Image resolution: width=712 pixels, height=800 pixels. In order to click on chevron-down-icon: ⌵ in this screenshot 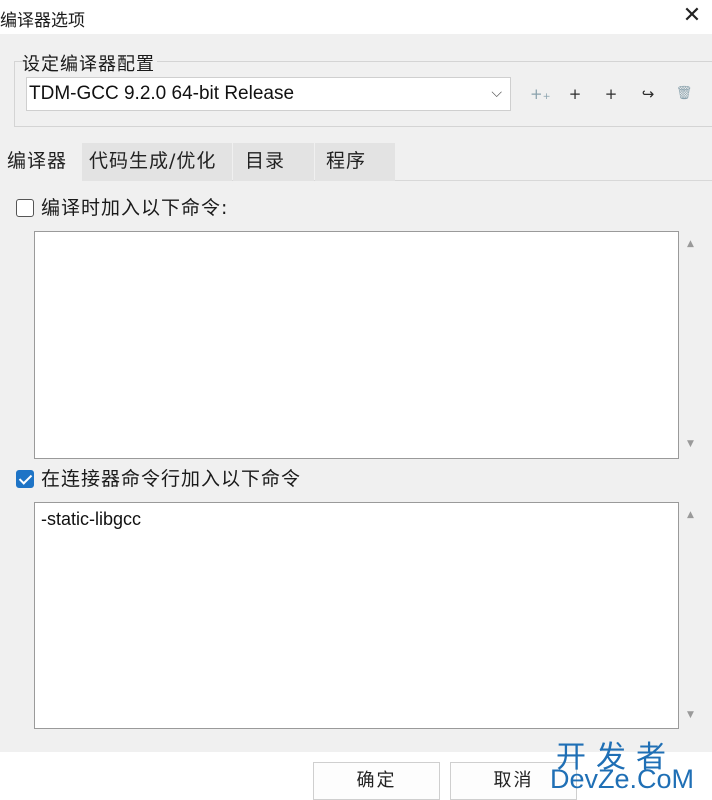, I will do `click(496, 93)`.